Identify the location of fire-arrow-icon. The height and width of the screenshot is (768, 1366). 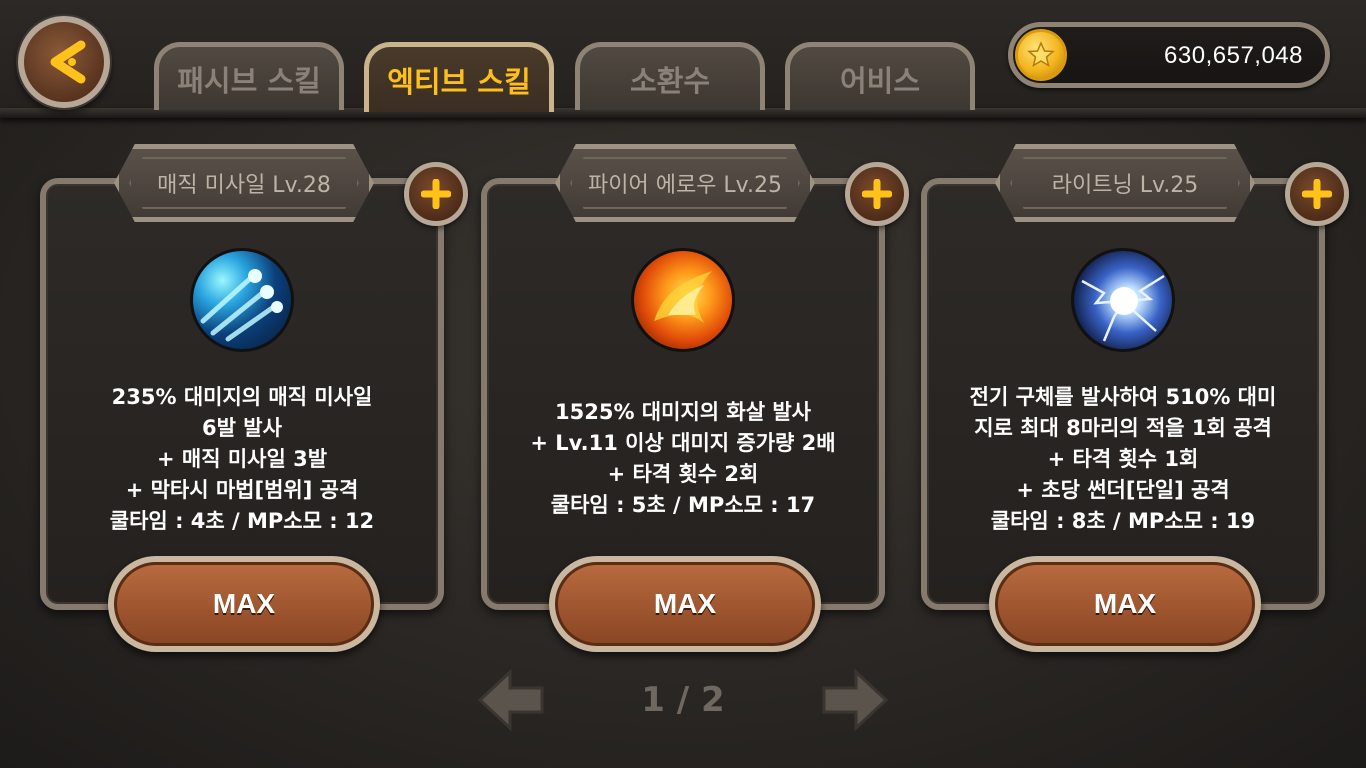
(683, 300).